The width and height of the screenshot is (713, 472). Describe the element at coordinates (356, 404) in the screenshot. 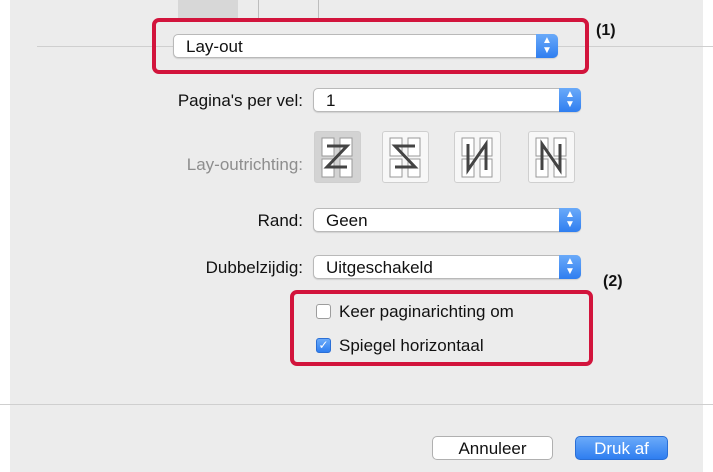

I see `divider` at that location.